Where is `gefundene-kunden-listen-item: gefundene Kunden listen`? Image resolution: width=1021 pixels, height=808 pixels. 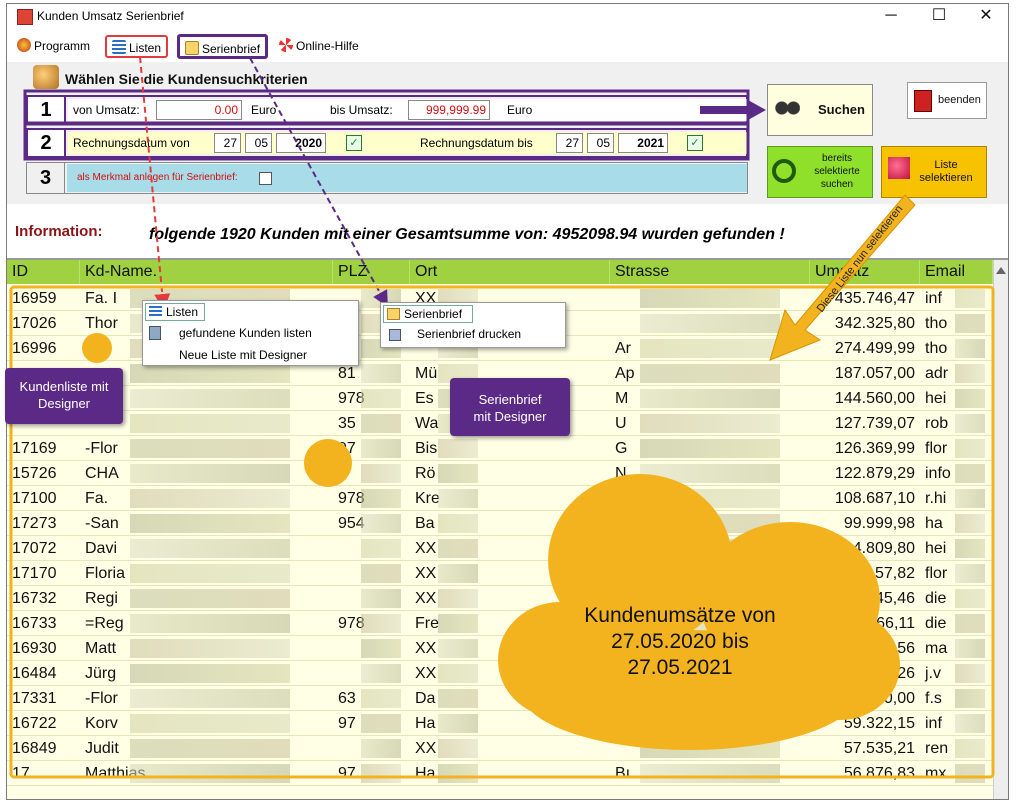
gefundene-kunden-listen-item: gefundene Kunden listen is located at coordinates (245, 333).